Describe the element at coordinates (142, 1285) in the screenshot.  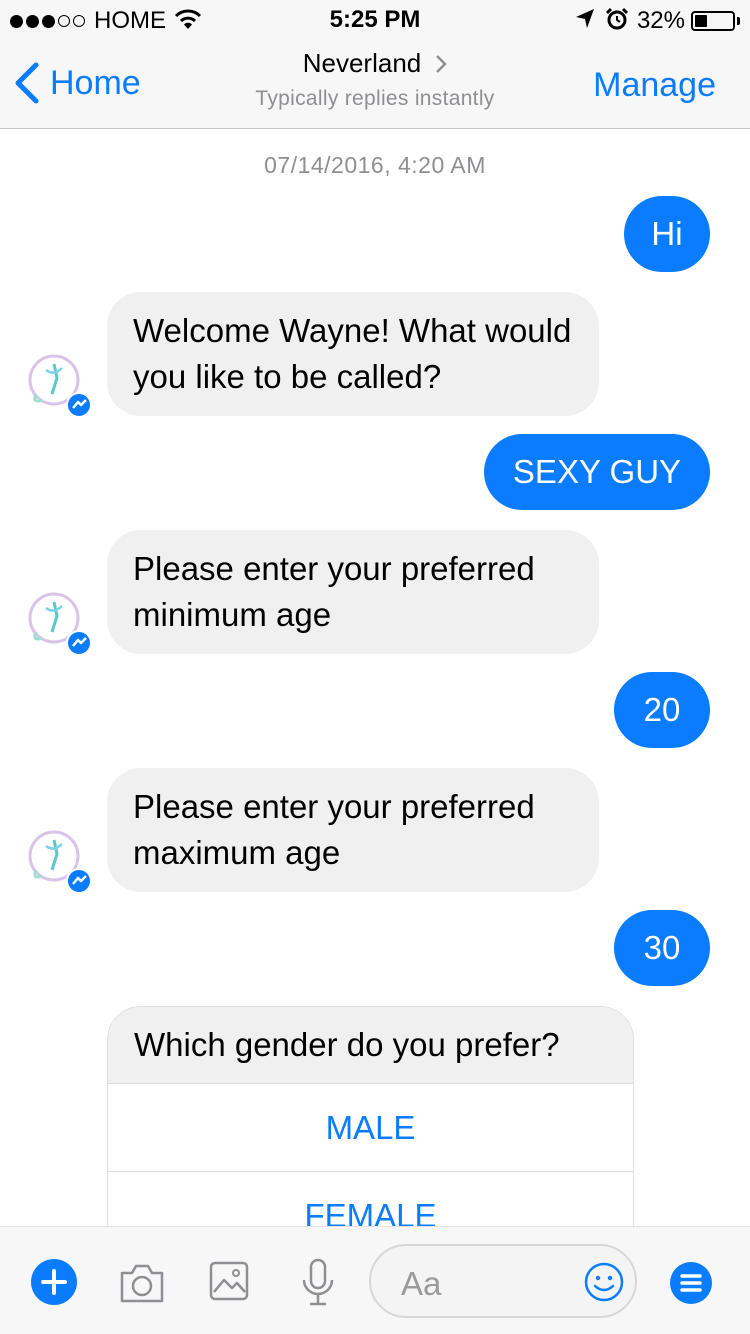
I see `camera-icon` at that location.